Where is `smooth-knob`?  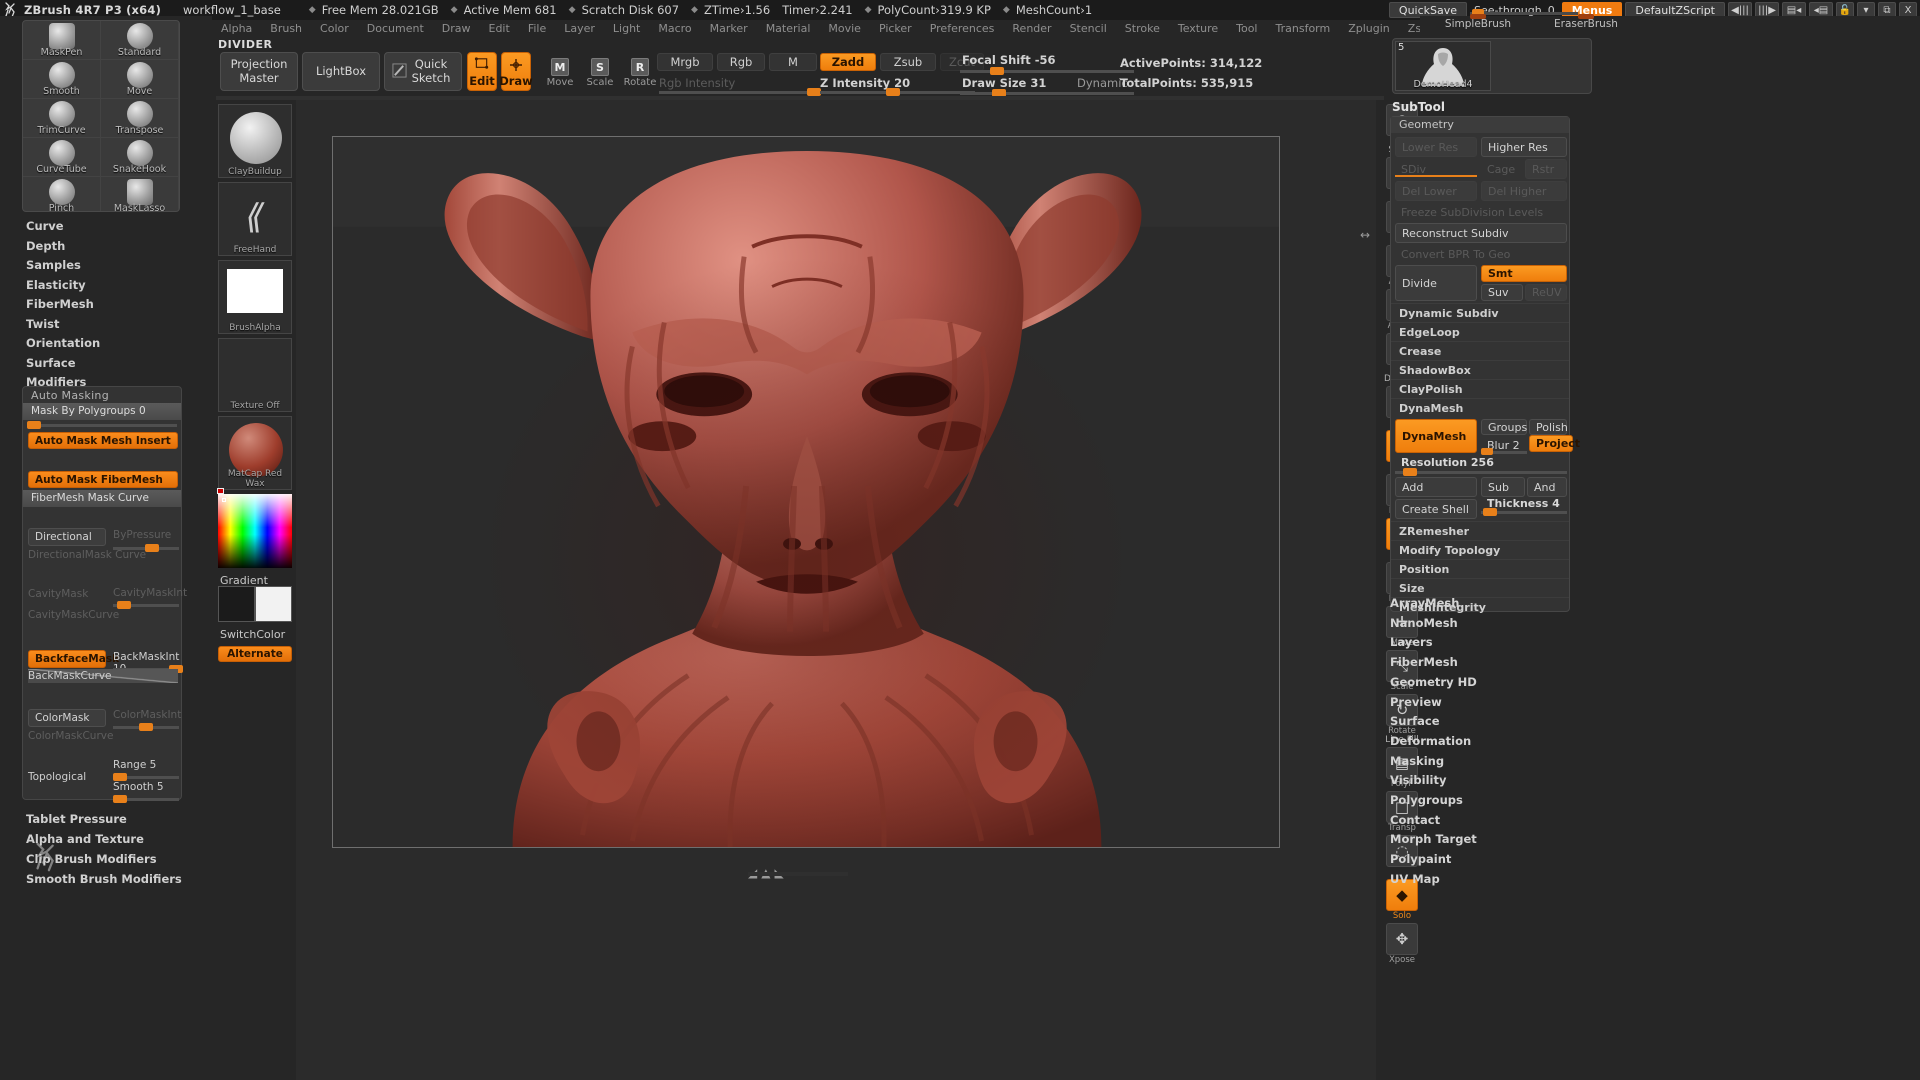 smooth-knob is located at coordinates (120, 799).